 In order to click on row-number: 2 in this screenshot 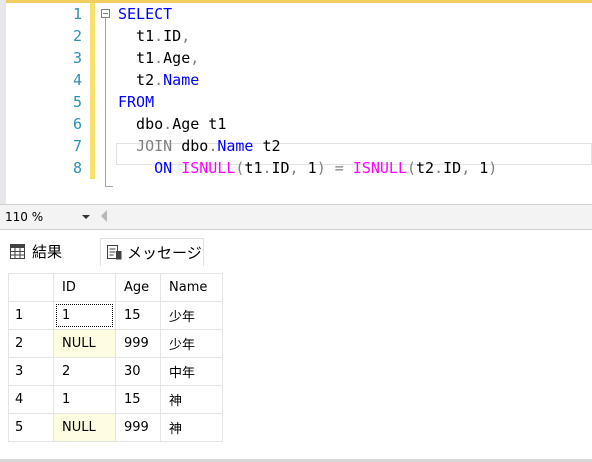, I will do `click(31, 343)`.